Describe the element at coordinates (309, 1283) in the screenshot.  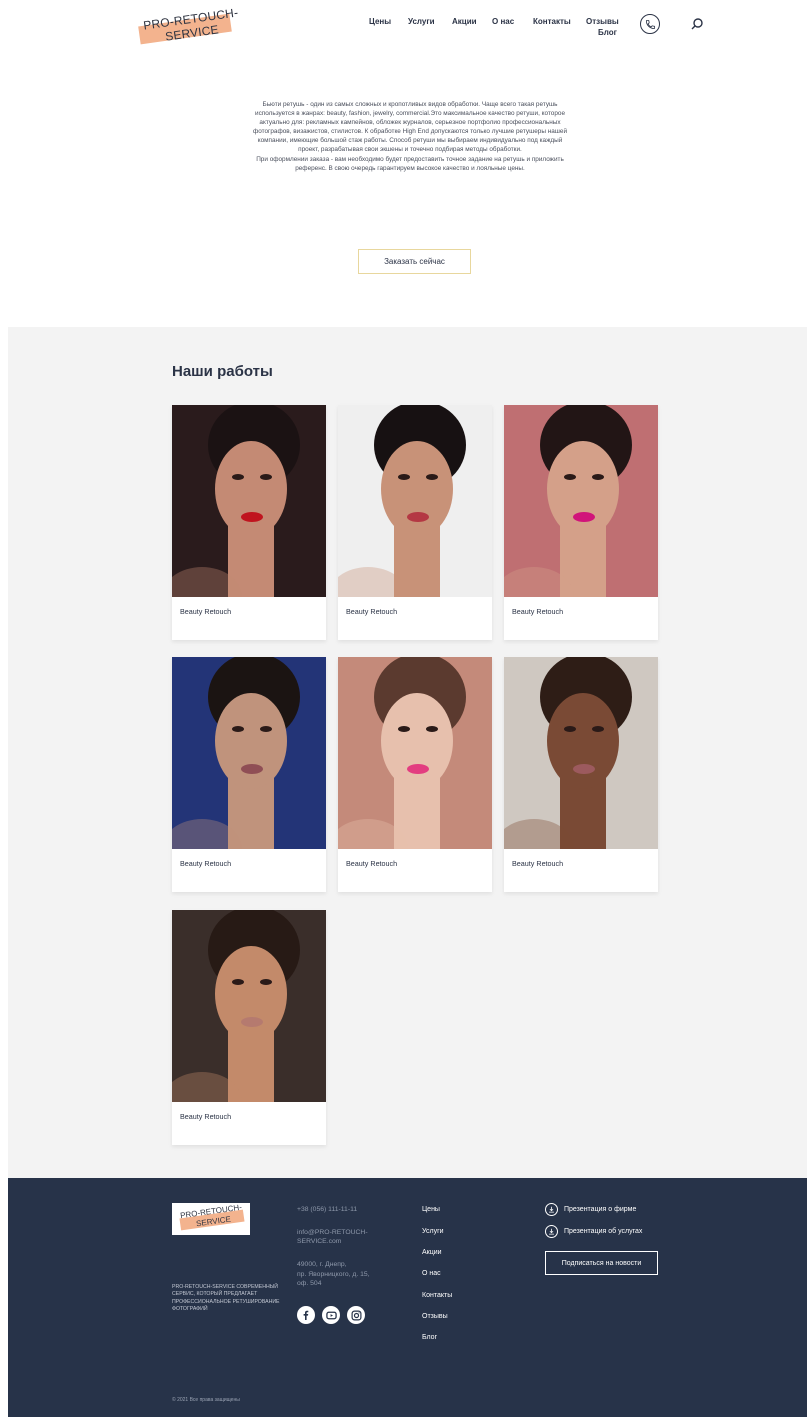
I see `footer-address-line3: оф. 504` at that location.